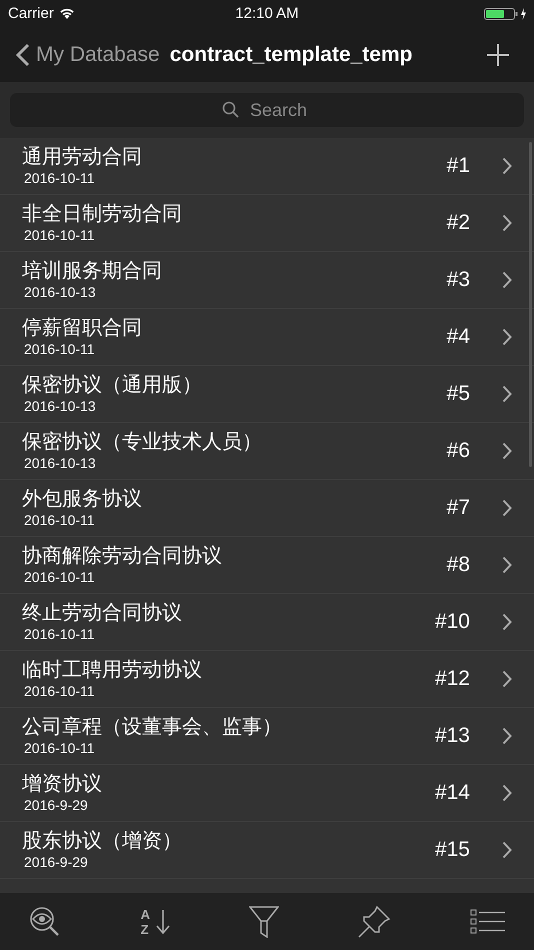  I want to click on list-item: 股东协议（增资） 2016-9-29 #15, so click(267, 850).